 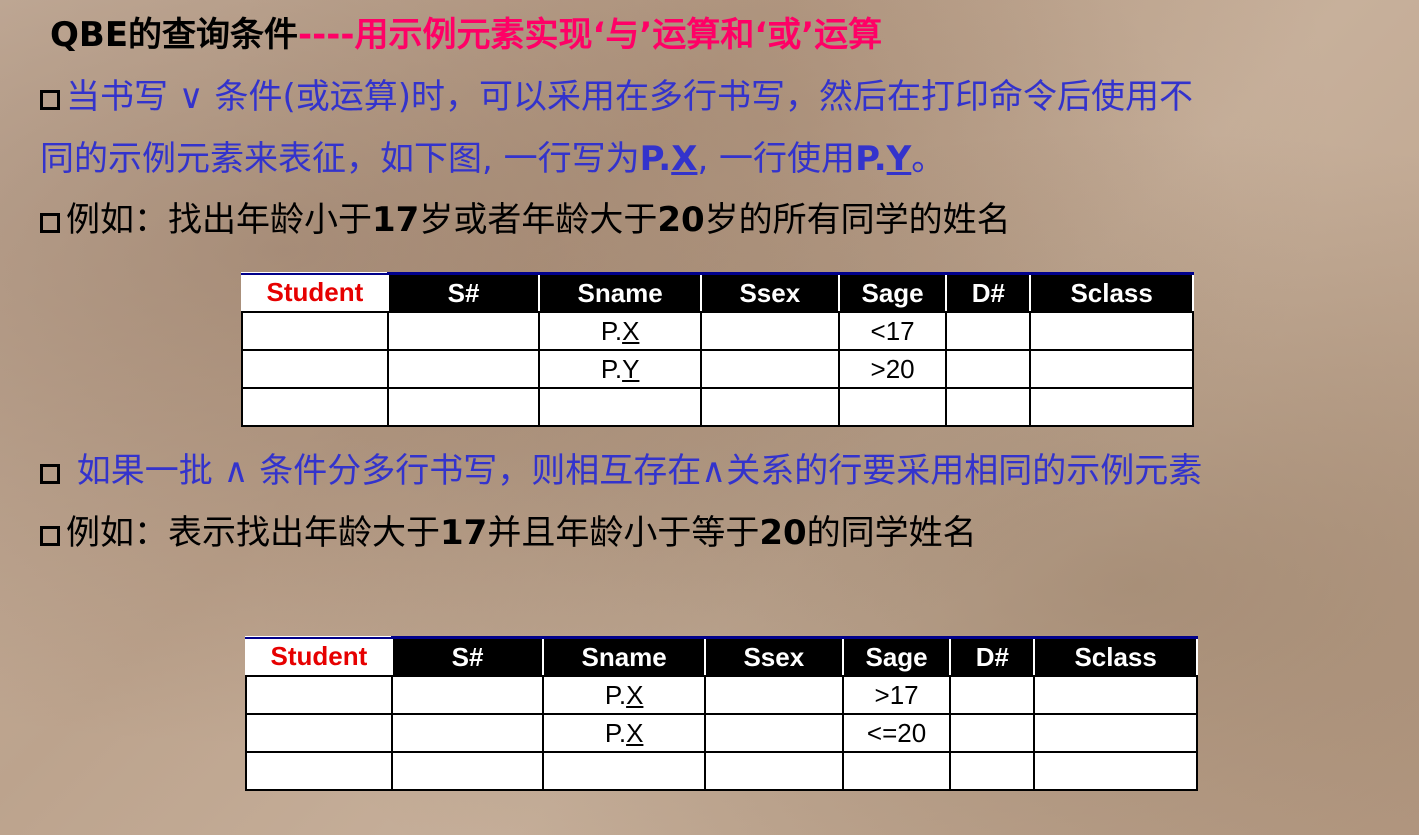 I want to click on table-row: P.Y >20, so click(x=717, y=369).